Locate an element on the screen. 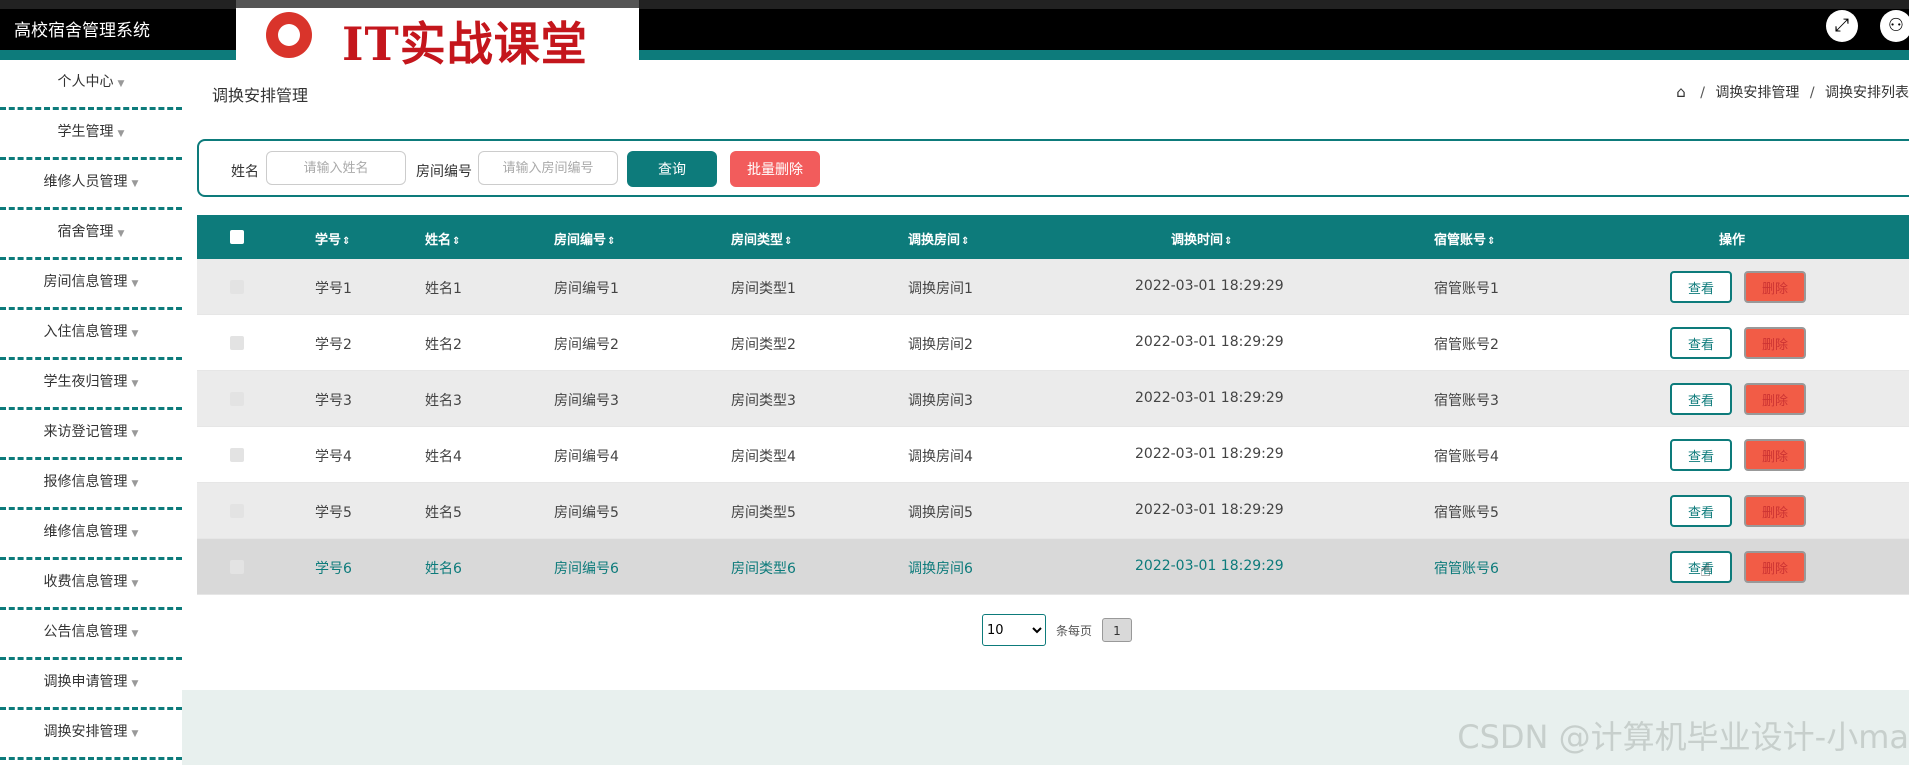  search-panel: 姓名 房间编号 查询 批量删除 is located at coordinates (1053, 168).